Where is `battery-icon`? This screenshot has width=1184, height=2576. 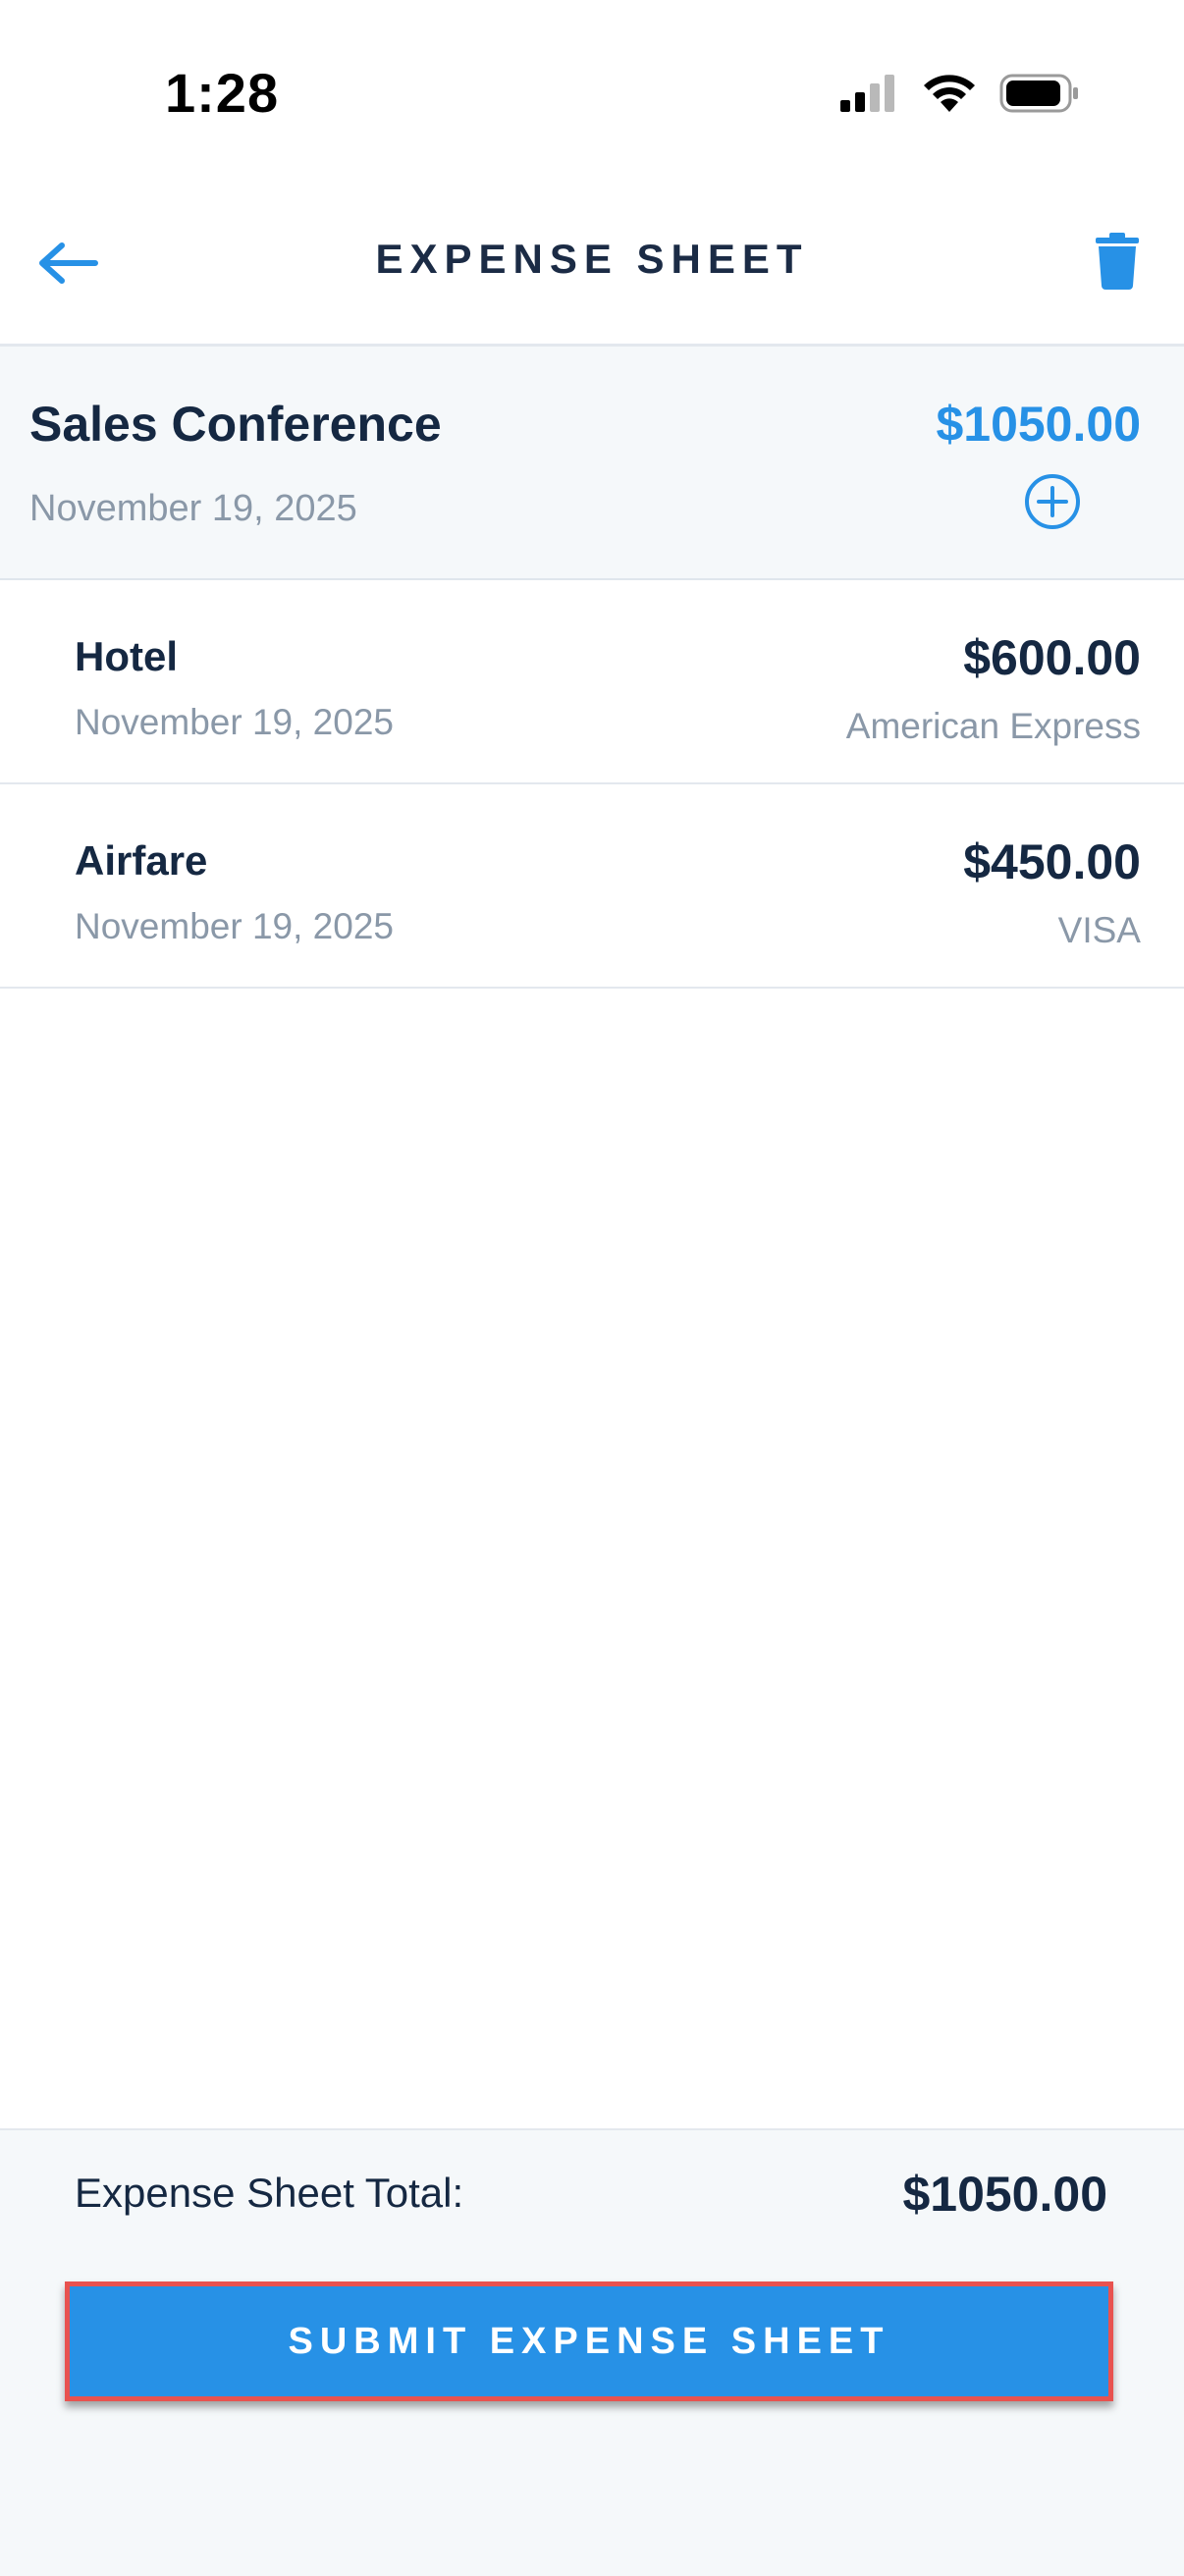 battery-icon is located at coordinates (1039, 96).